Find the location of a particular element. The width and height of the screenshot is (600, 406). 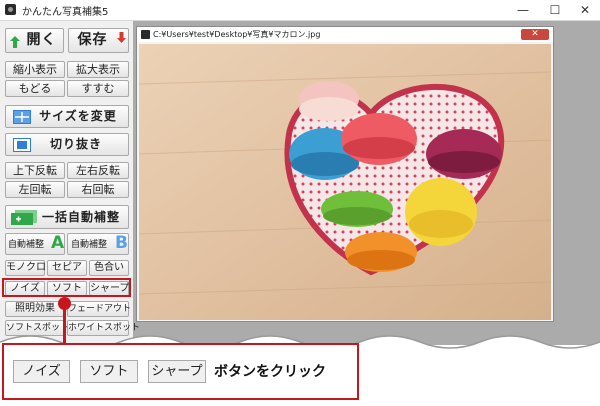

callout-noise-button: ノイズ is located at coordinates (41, 371).